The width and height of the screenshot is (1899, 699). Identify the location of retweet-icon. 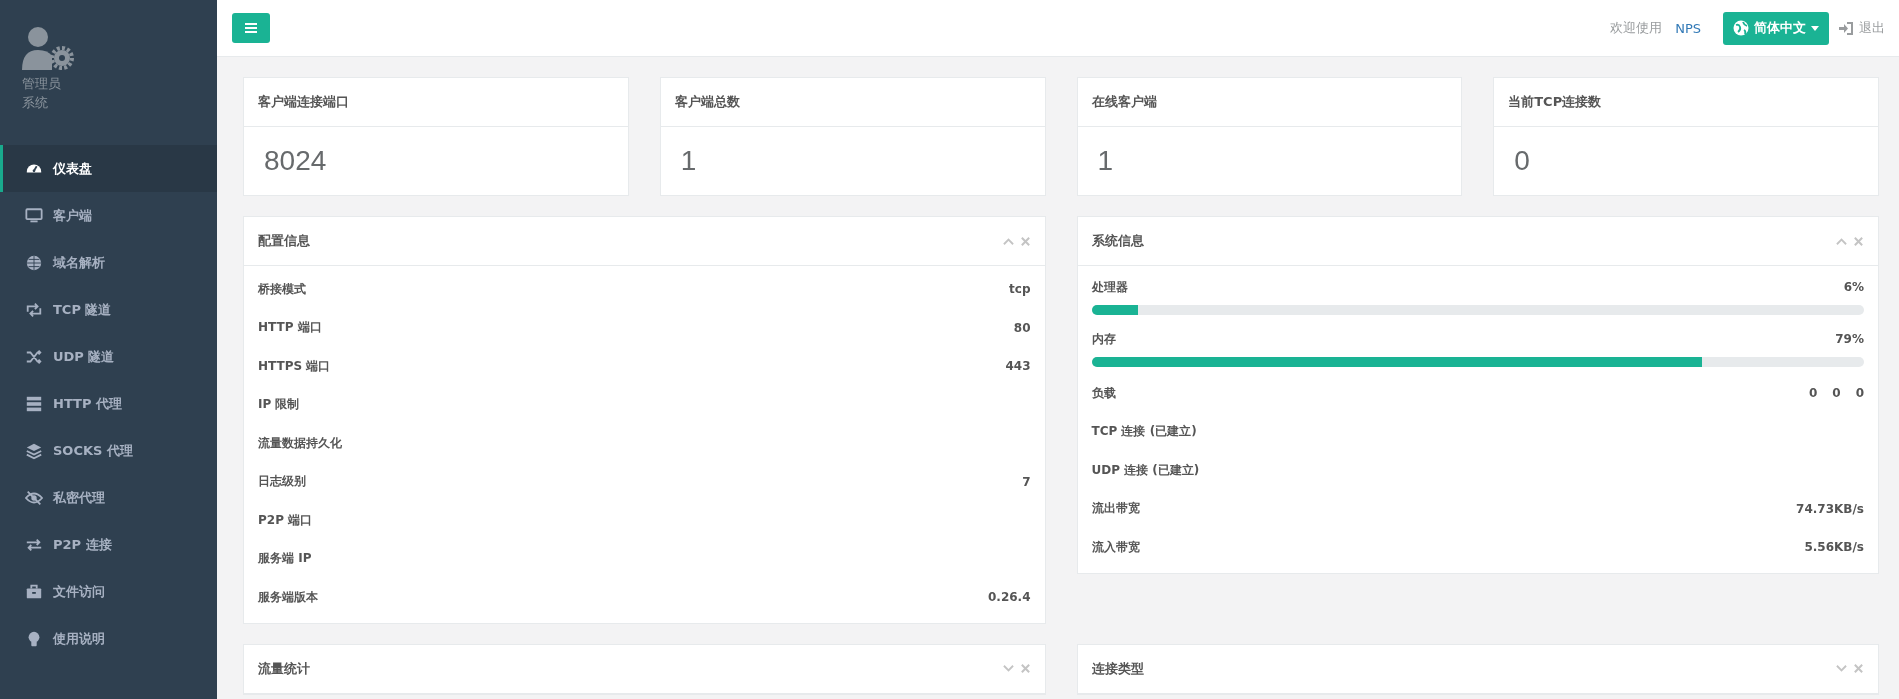
(34, 309).